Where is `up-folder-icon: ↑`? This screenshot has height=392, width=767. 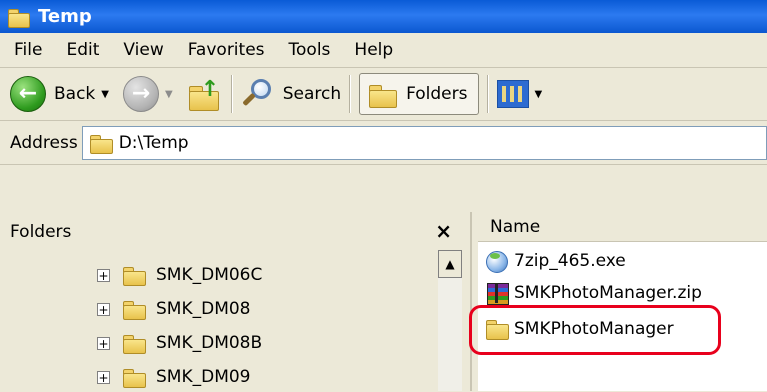
up-folder-icon: ↑ is located at coordinates (205, 94).